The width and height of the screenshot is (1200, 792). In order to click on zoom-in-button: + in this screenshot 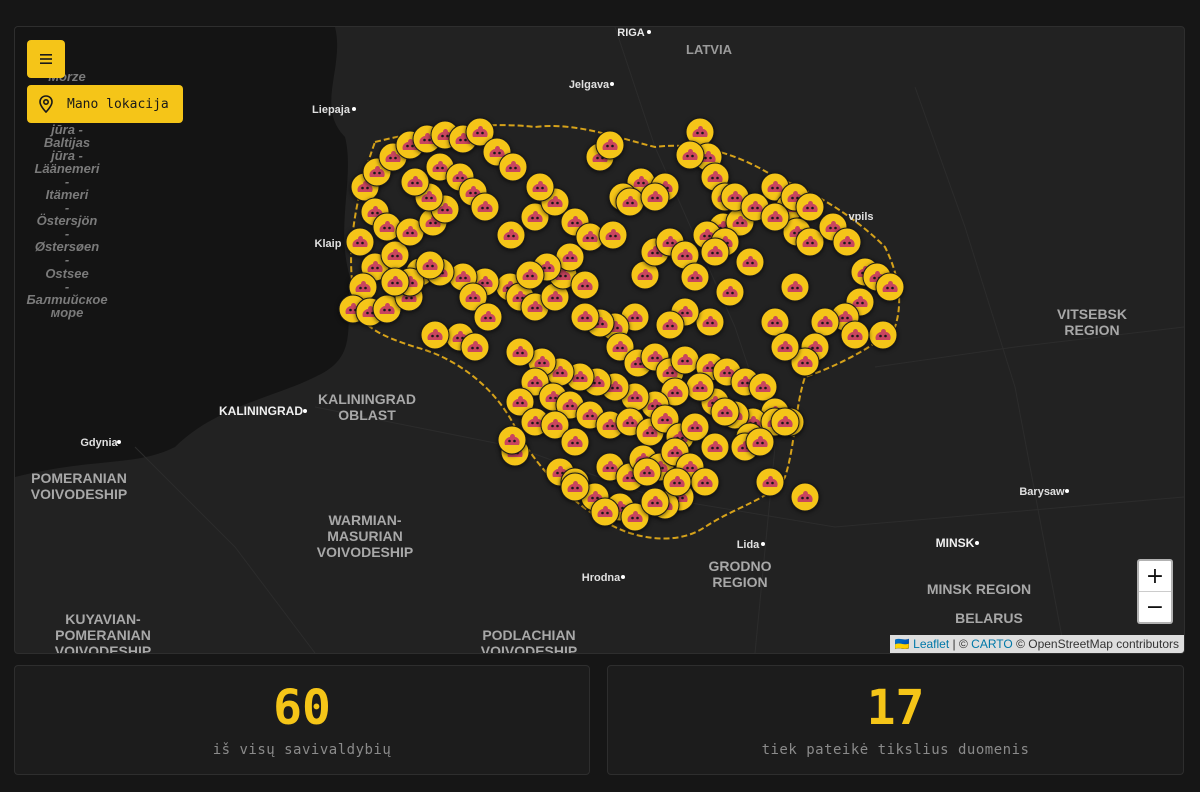, I will do `click(1155, 576)`.